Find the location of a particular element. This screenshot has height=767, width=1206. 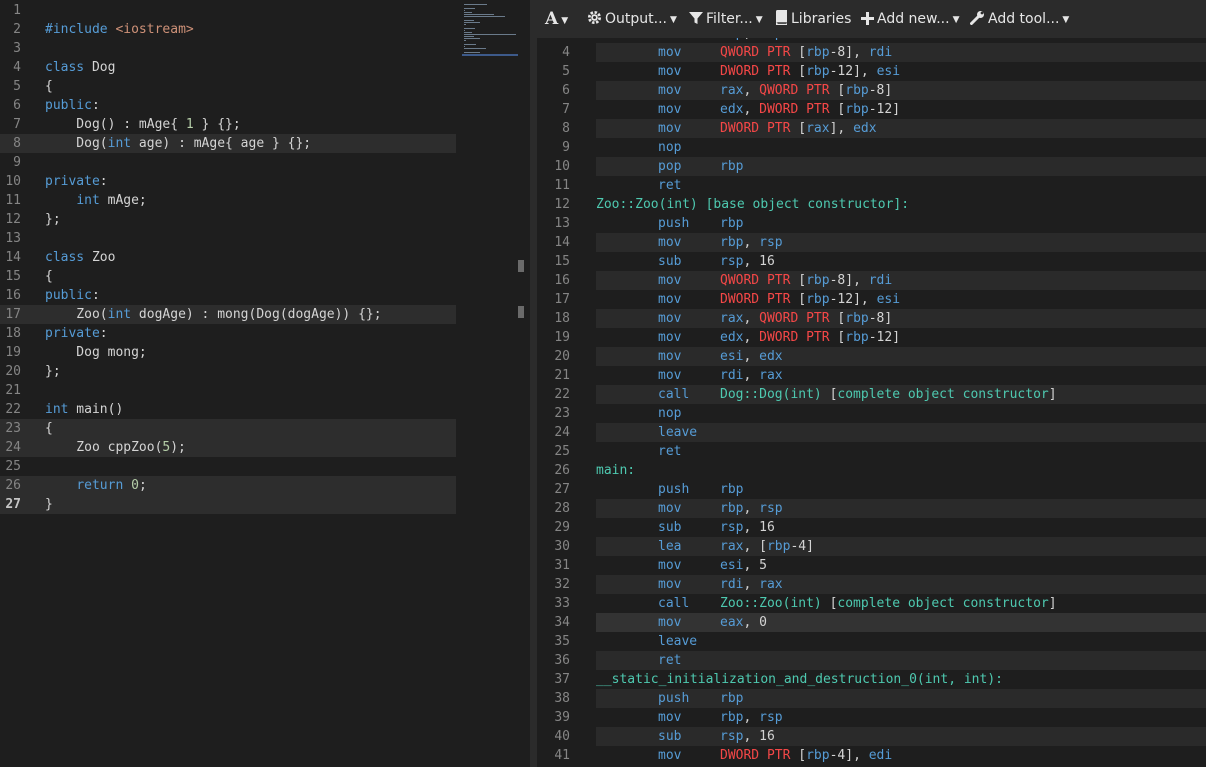

libraries-button: Libraries is located at coordinates (813, 19).